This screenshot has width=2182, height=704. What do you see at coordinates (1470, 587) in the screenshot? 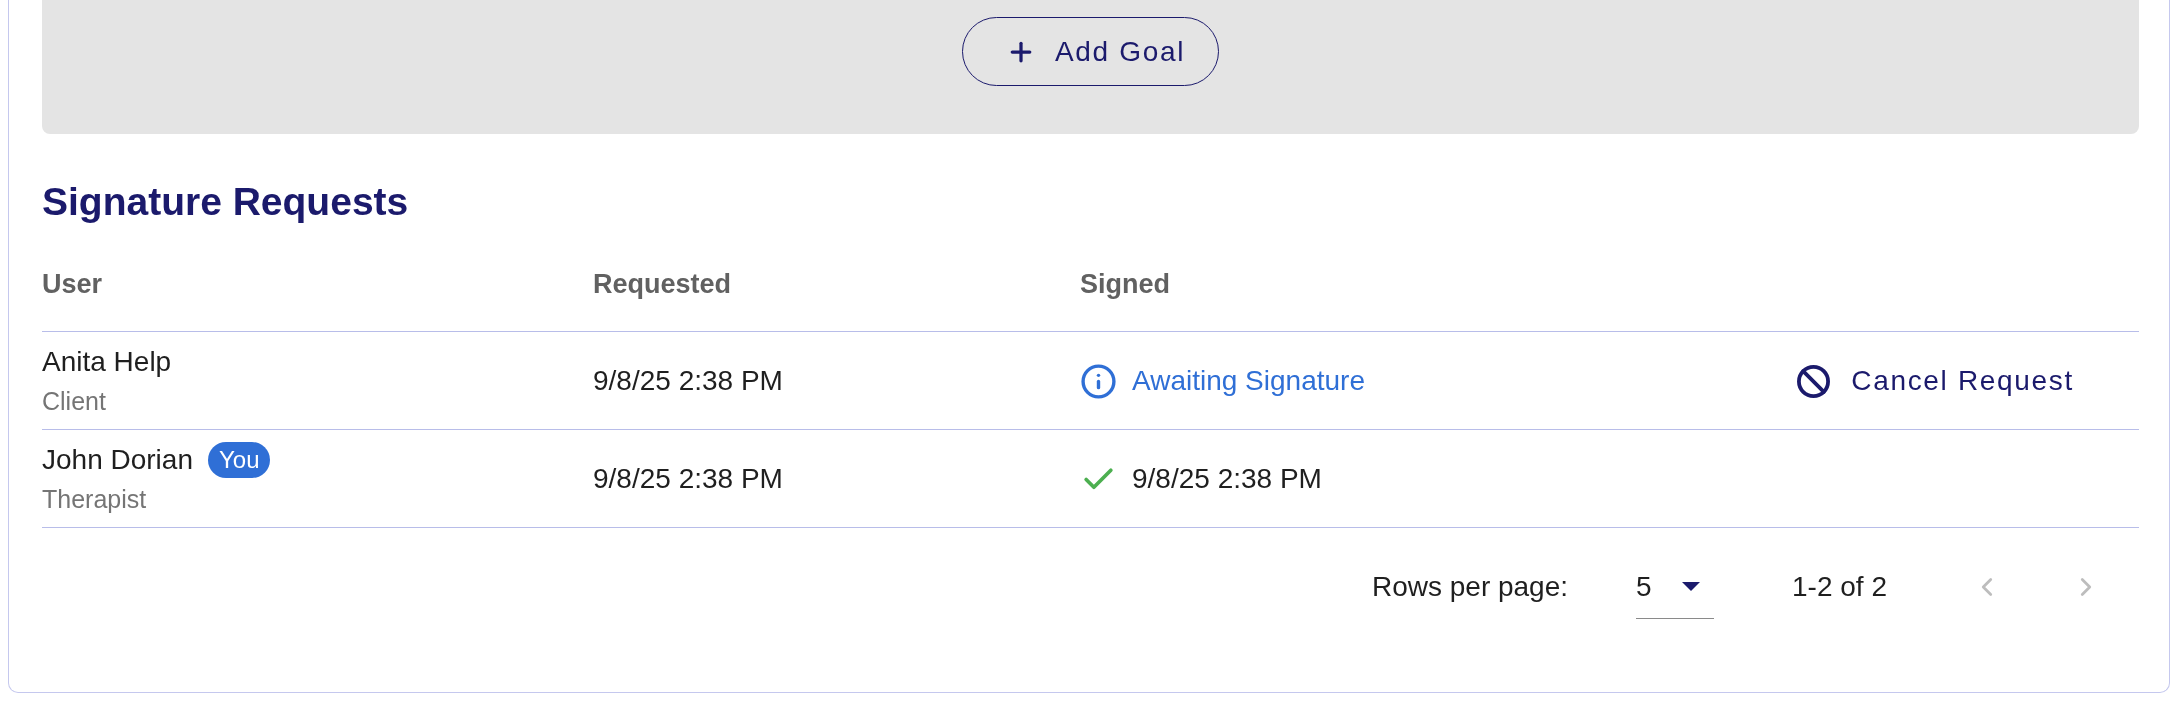
I see `rows-per-page-label: Rows per page:` at bounding box center [1470, 587].